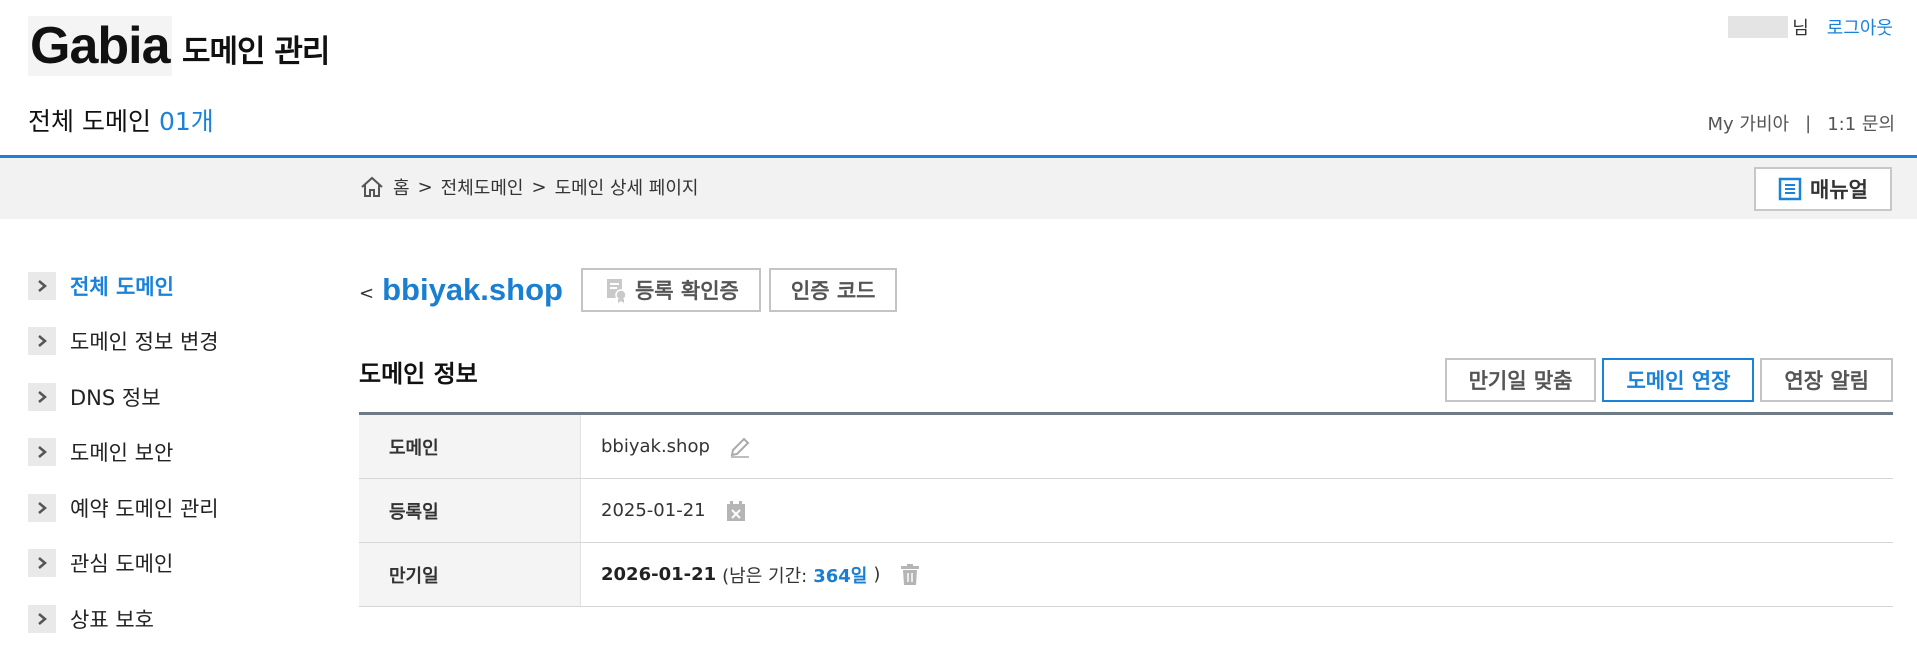 This screenshot has width=1917, height=671. What do you see at coordinates (144, 508) in the screenshot?
I see `sidebar-item-label: 예약 도메인 관리` at bounding box center [144, 508].